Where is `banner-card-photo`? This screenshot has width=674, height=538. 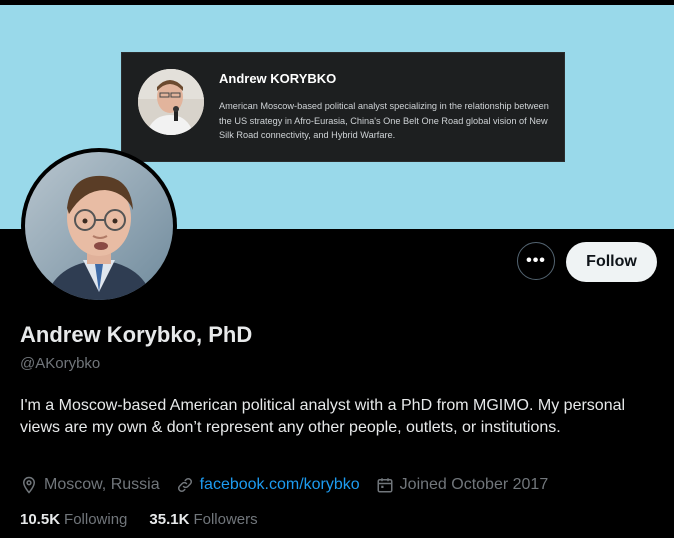 banner-card-photo is located at coordinates (171, 102).